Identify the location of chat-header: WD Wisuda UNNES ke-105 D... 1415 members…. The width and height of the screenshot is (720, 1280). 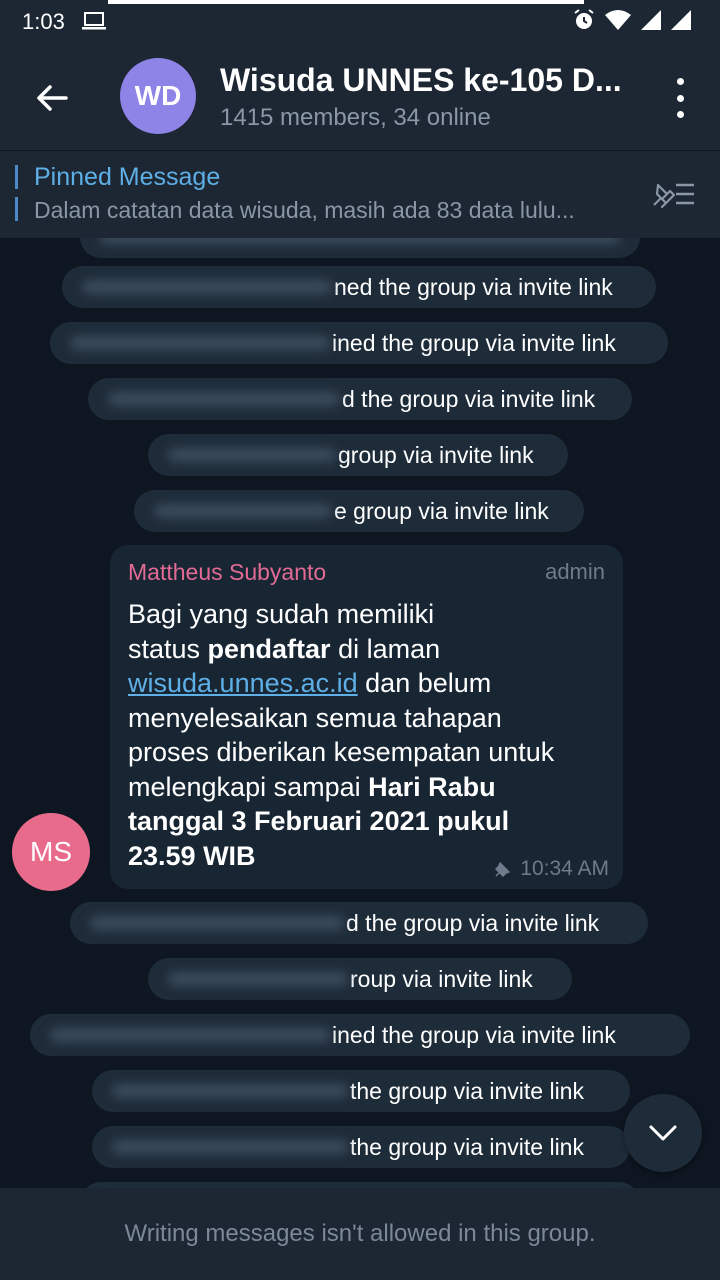
(360, 97).